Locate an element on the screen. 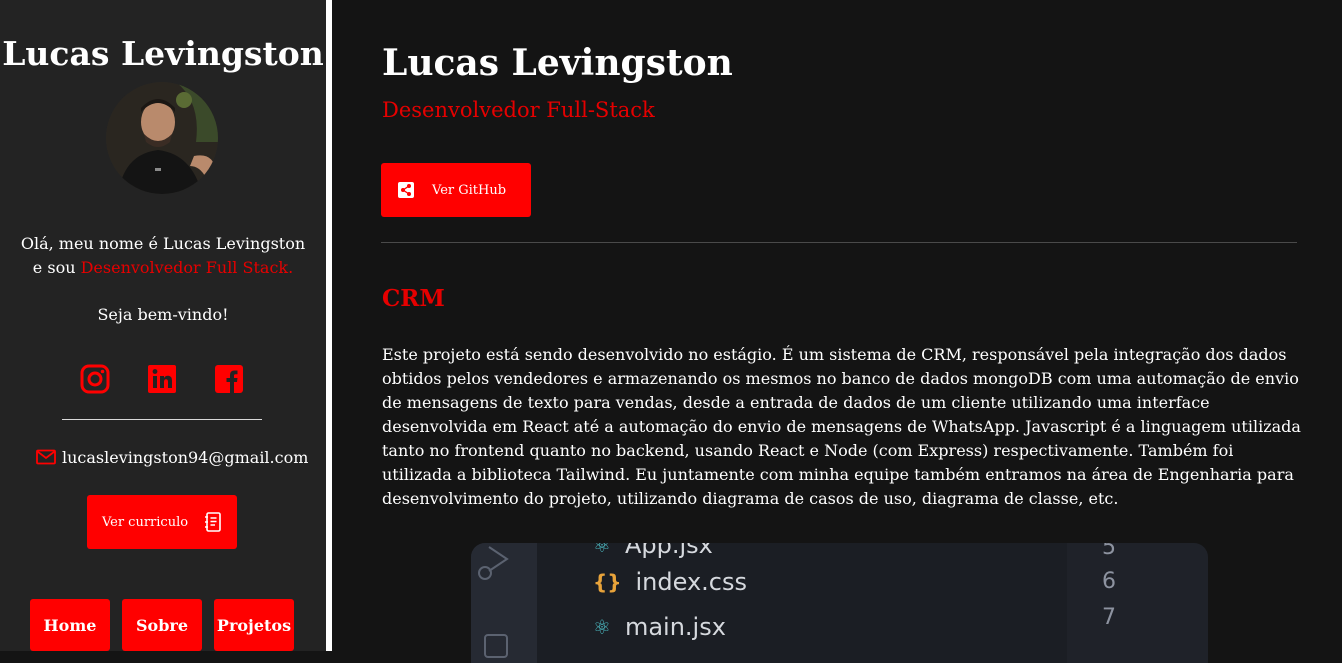 The width and height of the screenshot is (1342, 663). nav-projects-button: Projetos is located at coordinates (254, 625).